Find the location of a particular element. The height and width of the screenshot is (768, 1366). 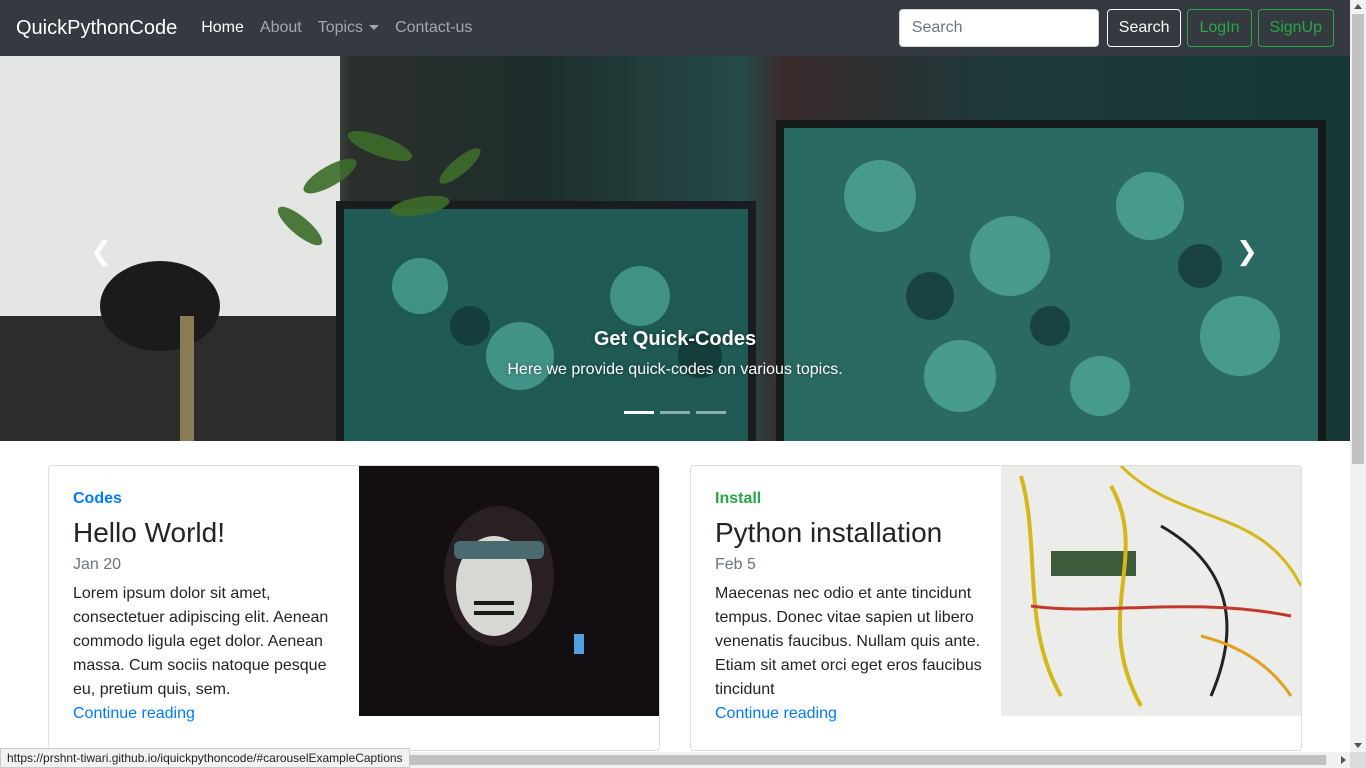

carousel-prev-button: ❮ is located at coordinates (101, 251).